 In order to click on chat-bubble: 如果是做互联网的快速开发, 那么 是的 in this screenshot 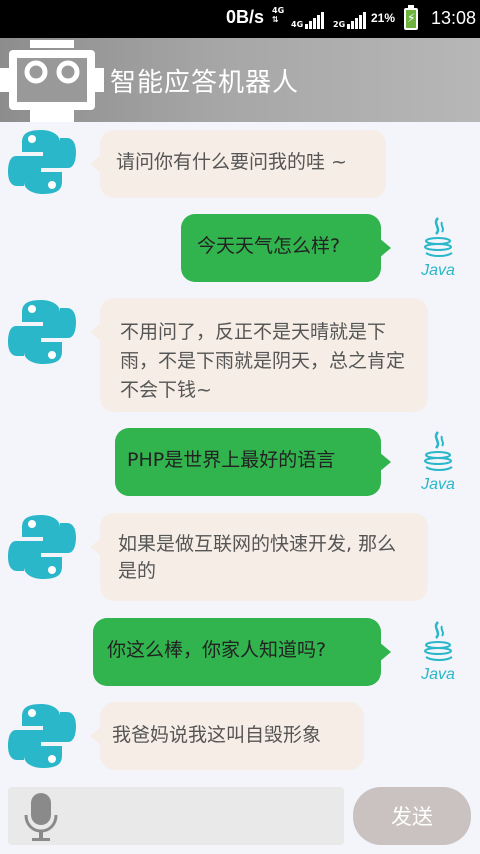, I will do `click(259, 557)`.